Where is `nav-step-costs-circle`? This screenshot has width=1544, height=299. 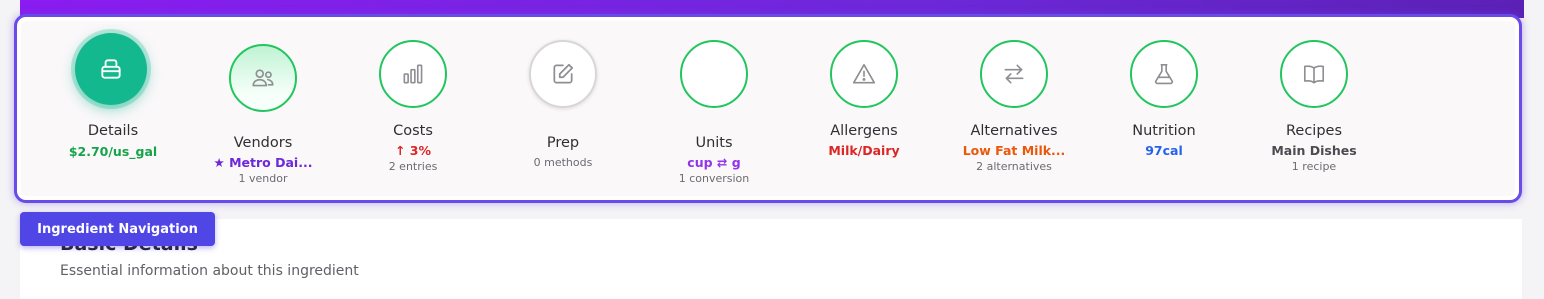 nav-step-costs-circle is located at coordinates (413, 74).